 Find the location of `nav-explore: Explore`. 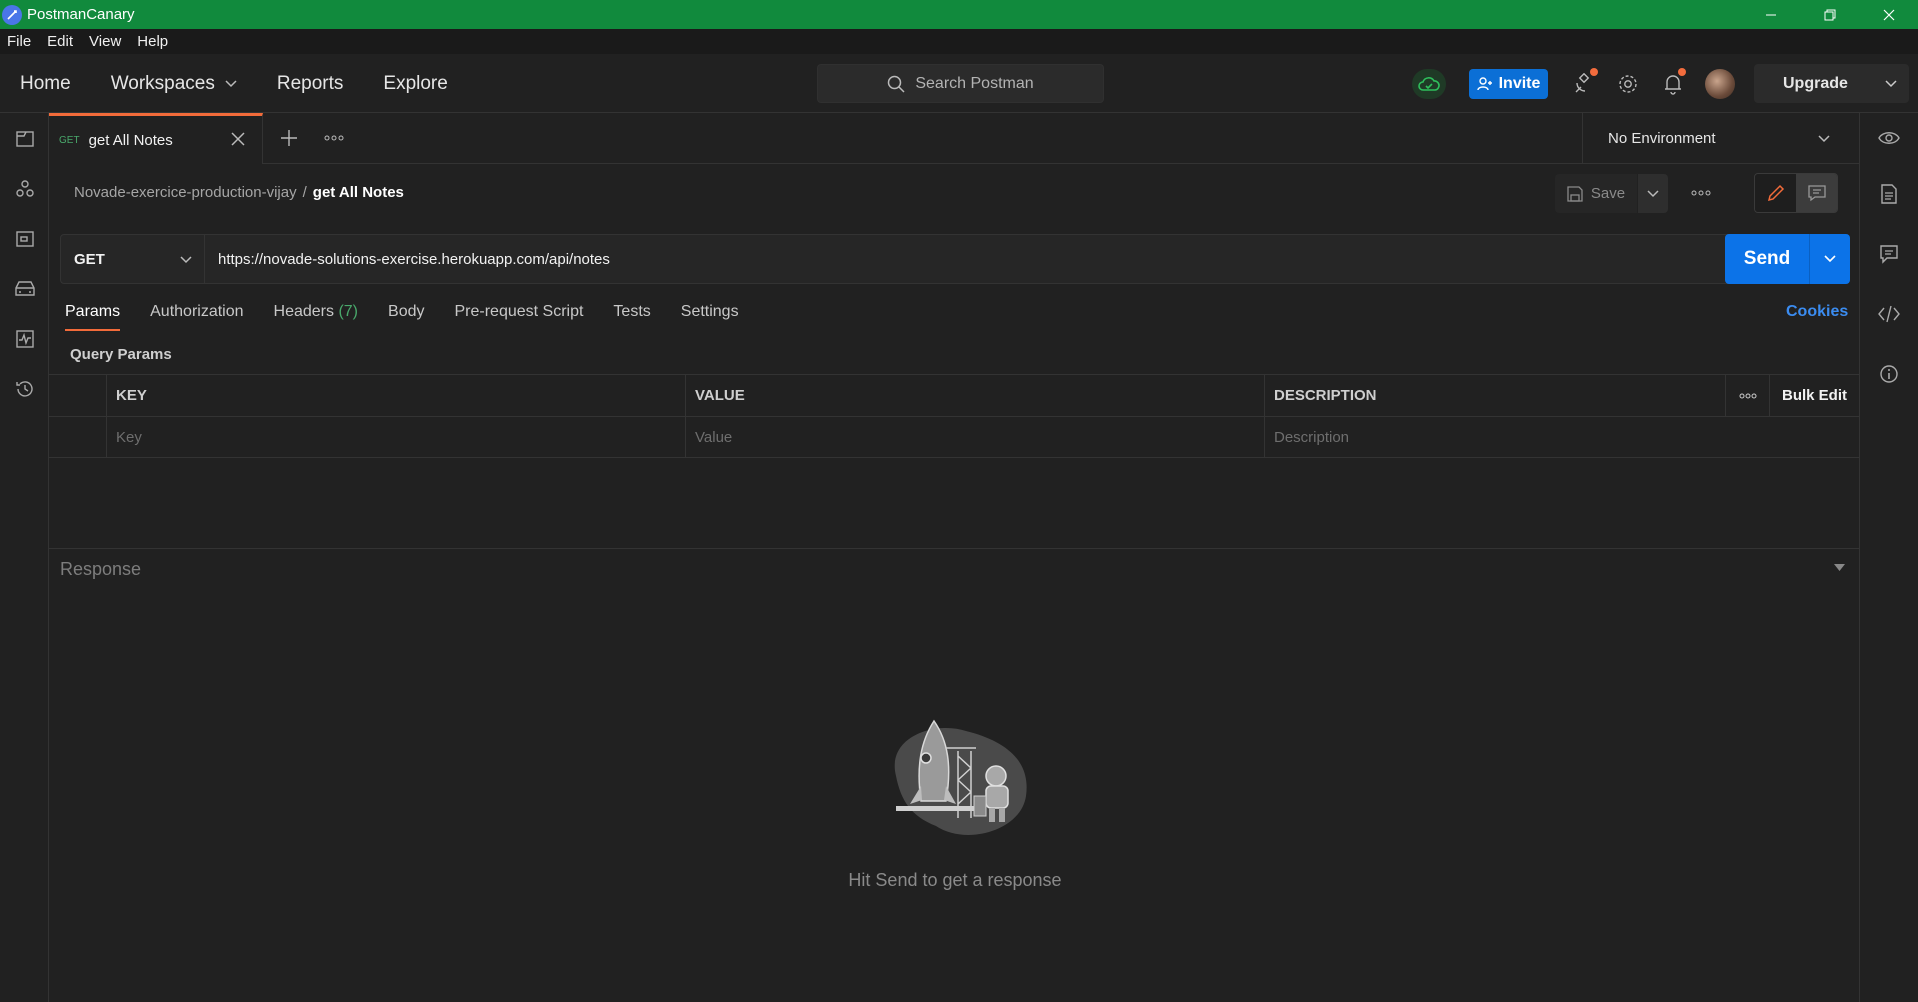

nav-explore: Explore is located at coordinates (415, 84).